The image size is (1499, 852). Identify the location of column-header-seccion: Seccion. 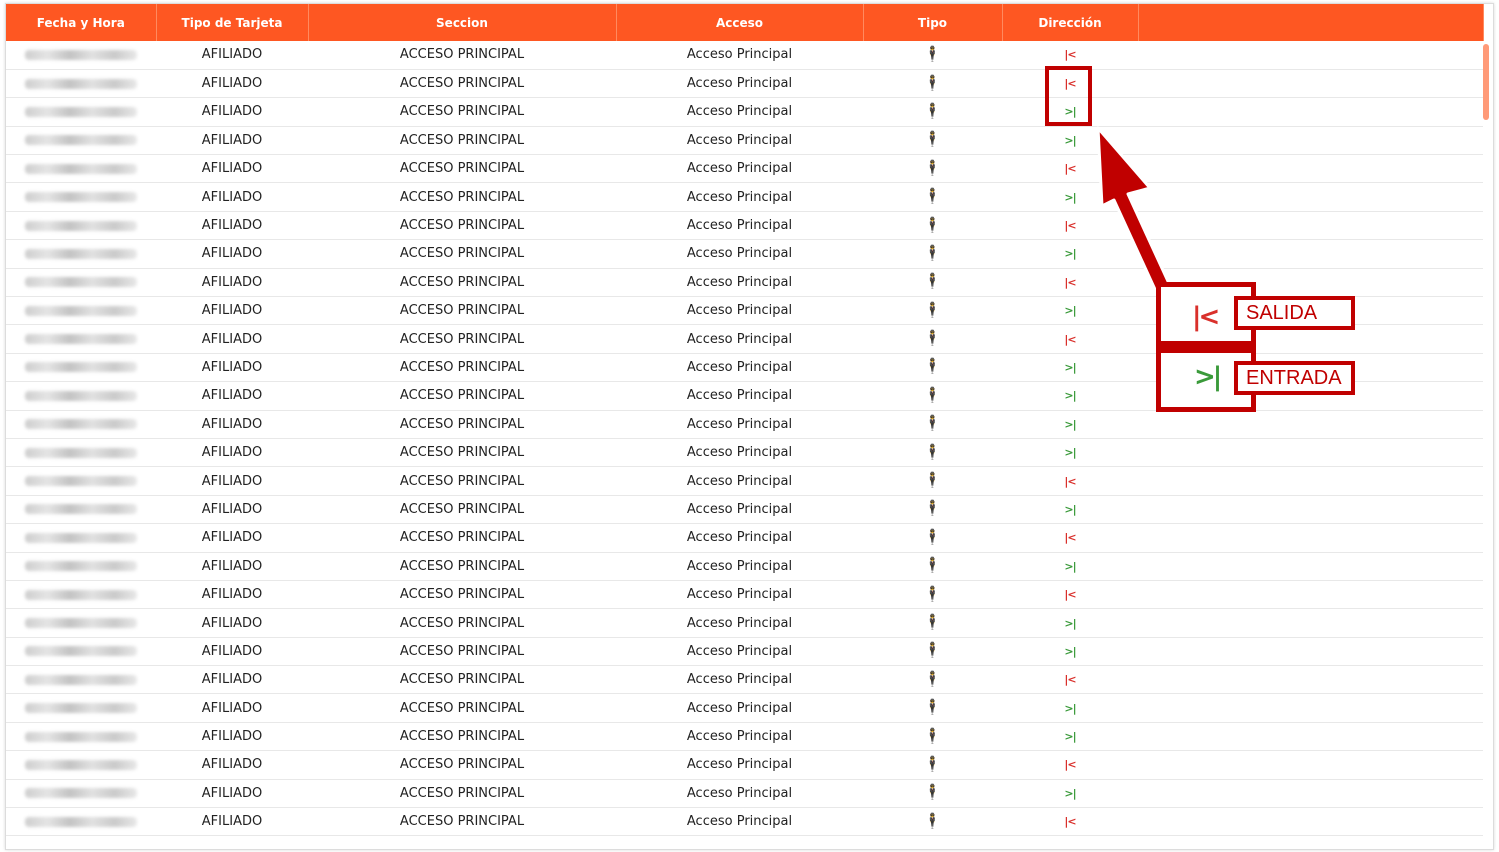
(462, 22).